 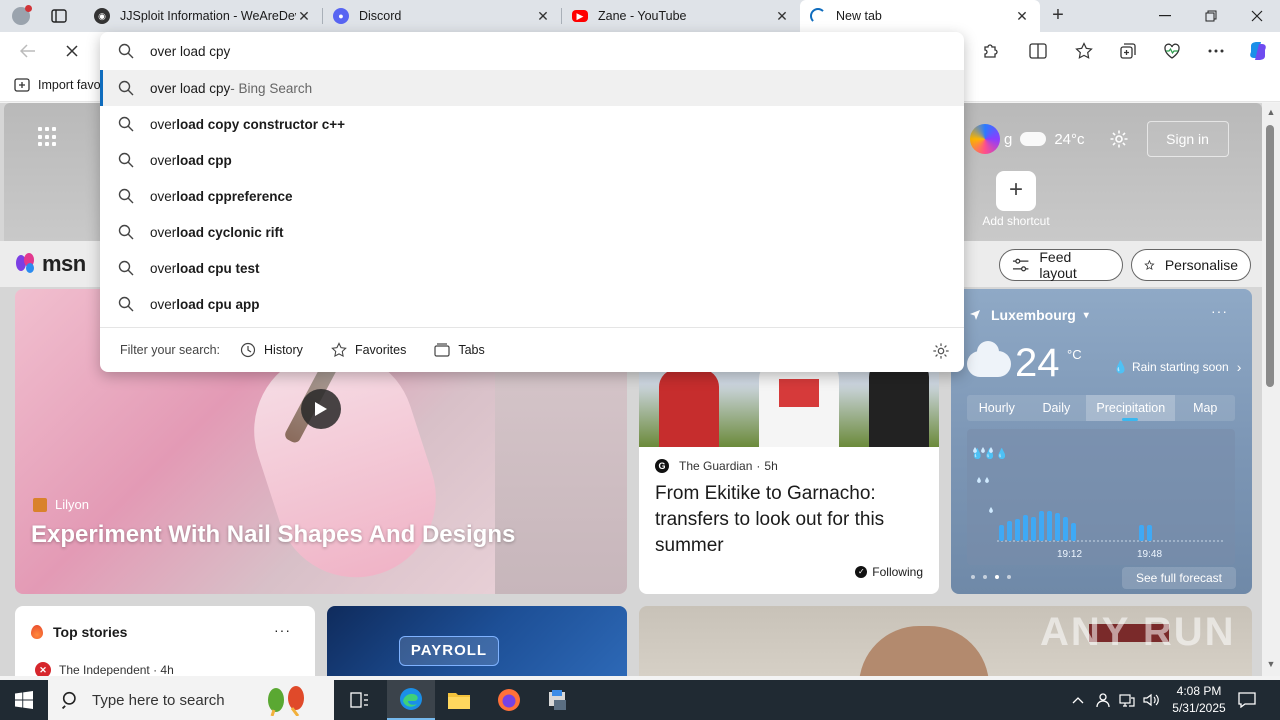 What do you see at coordinates (716, 466) in the screenshot?
I see `news-source-name: The Guardian` at bounding box center [716, 466].